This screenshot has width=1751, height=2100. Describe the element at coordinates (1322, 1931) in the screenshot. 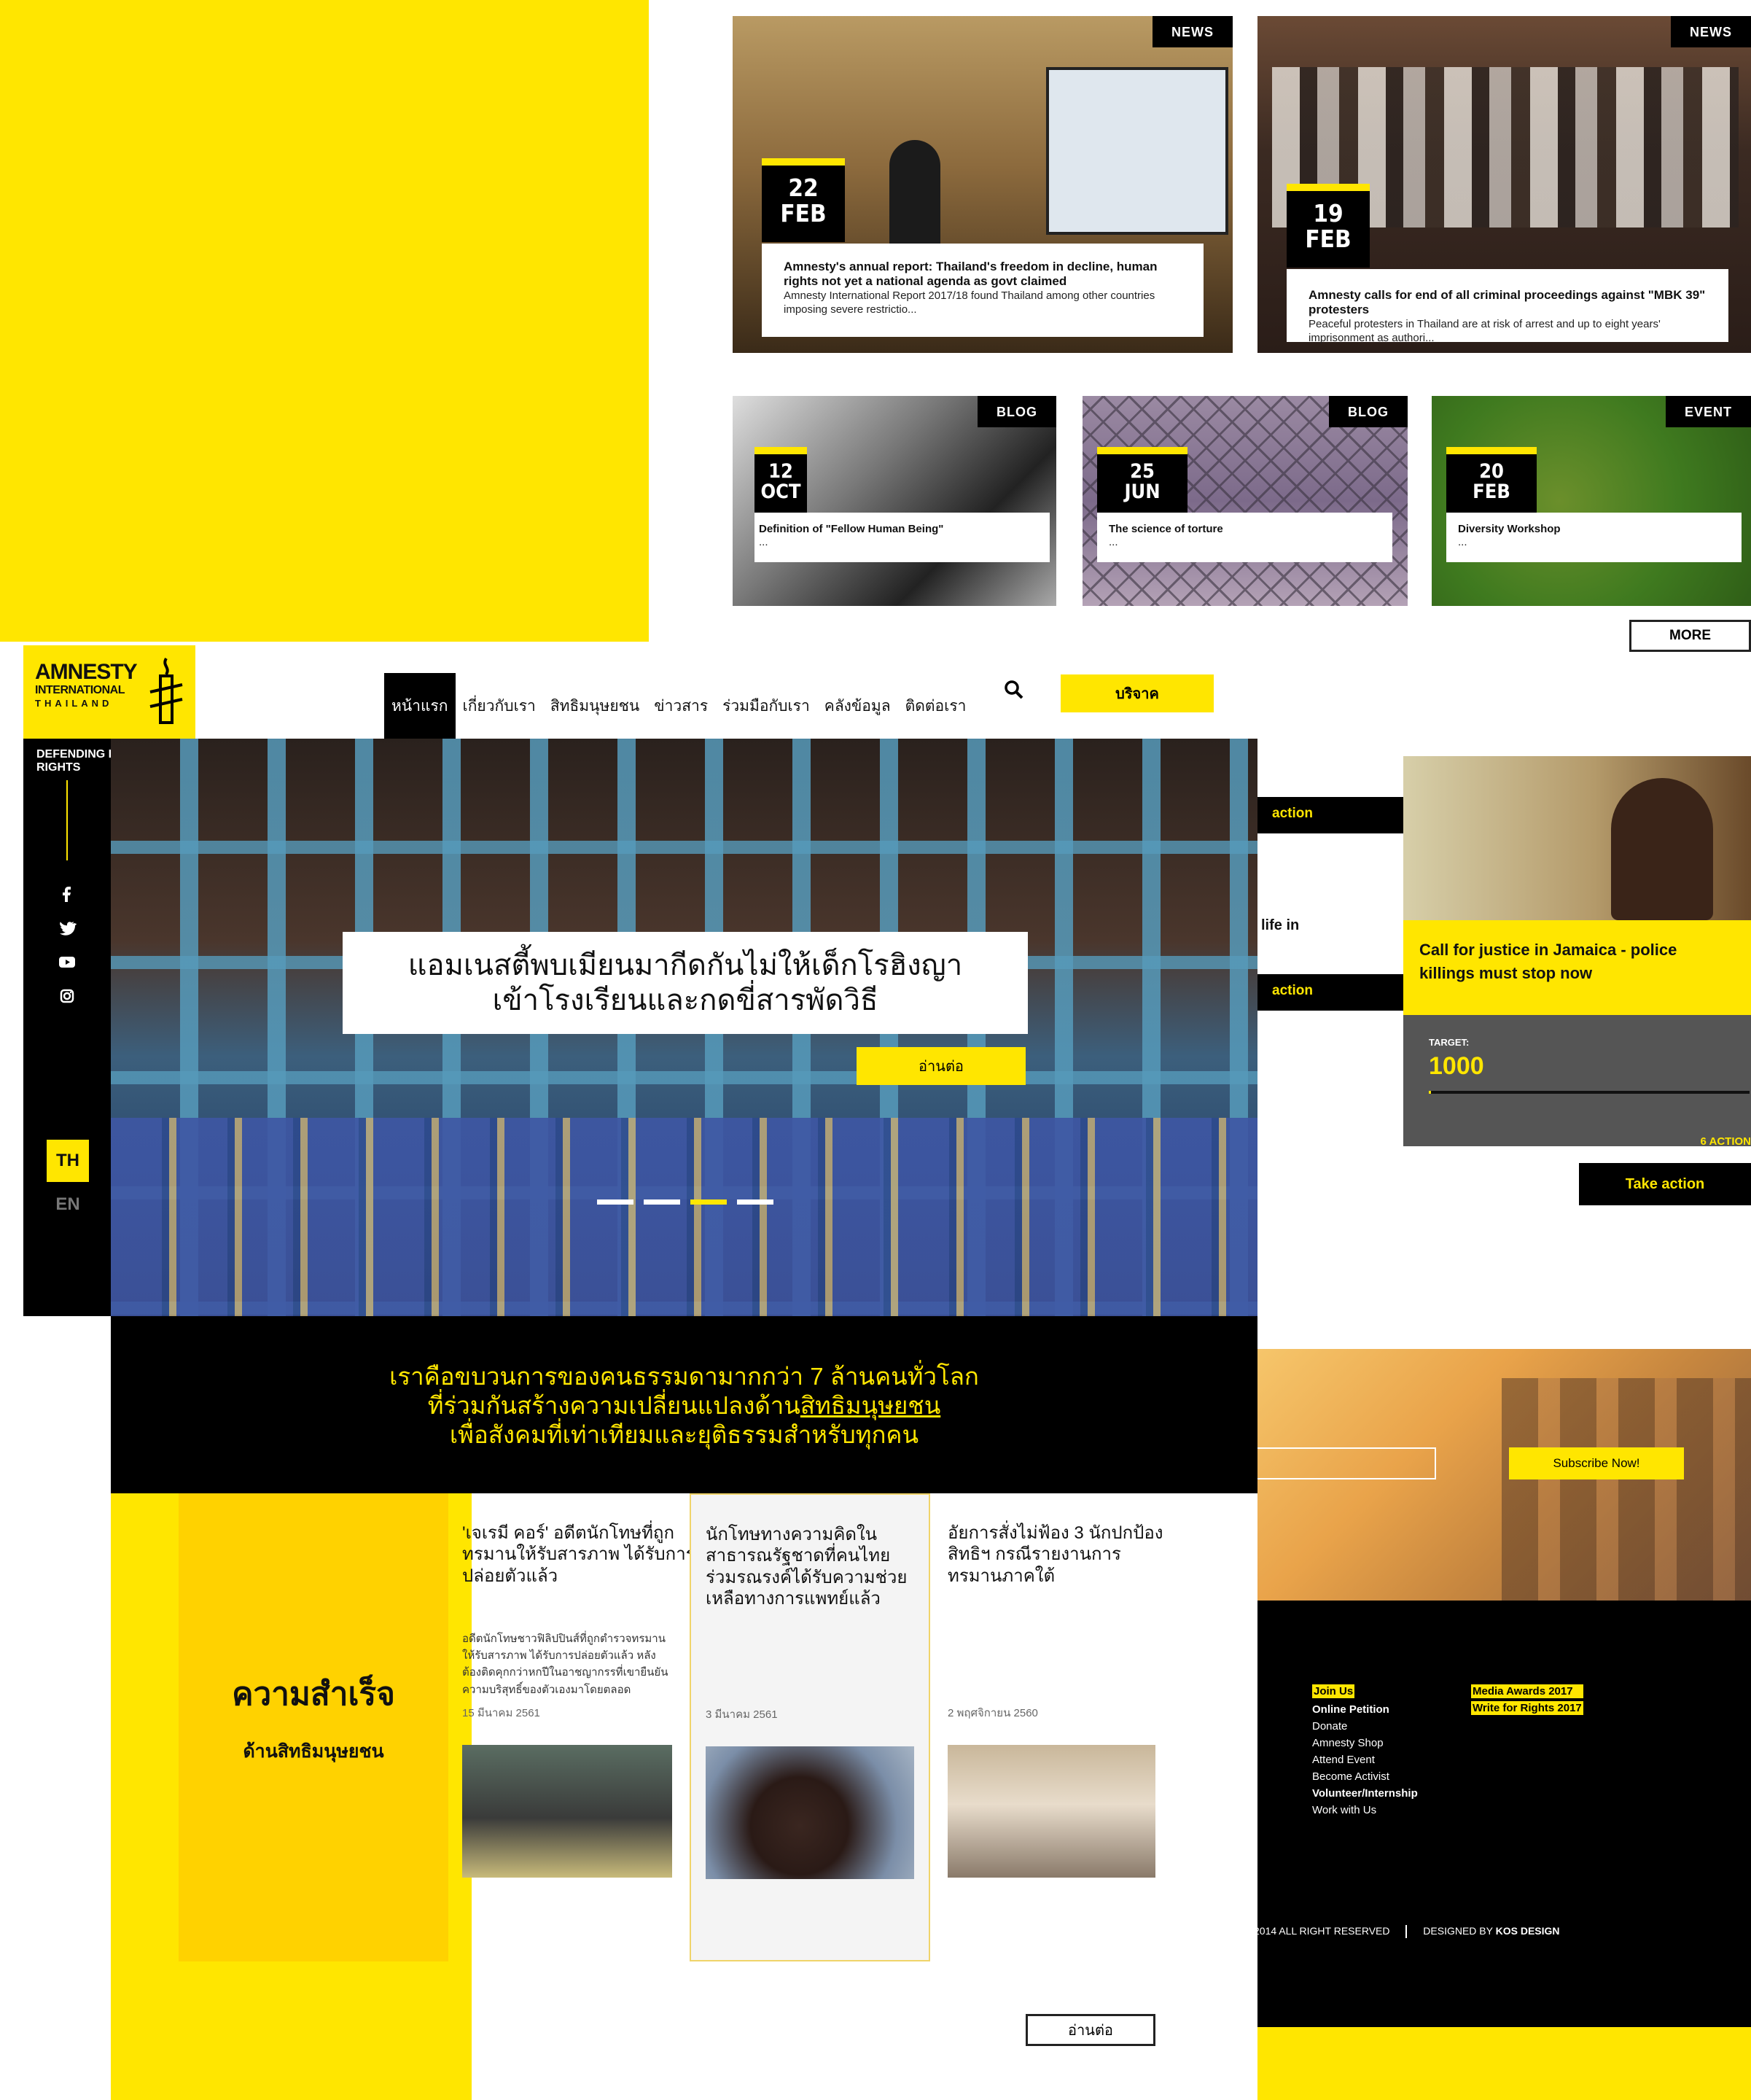

I see `copyright-text: 2014 ALL RIGHT RESERVED` at that location.